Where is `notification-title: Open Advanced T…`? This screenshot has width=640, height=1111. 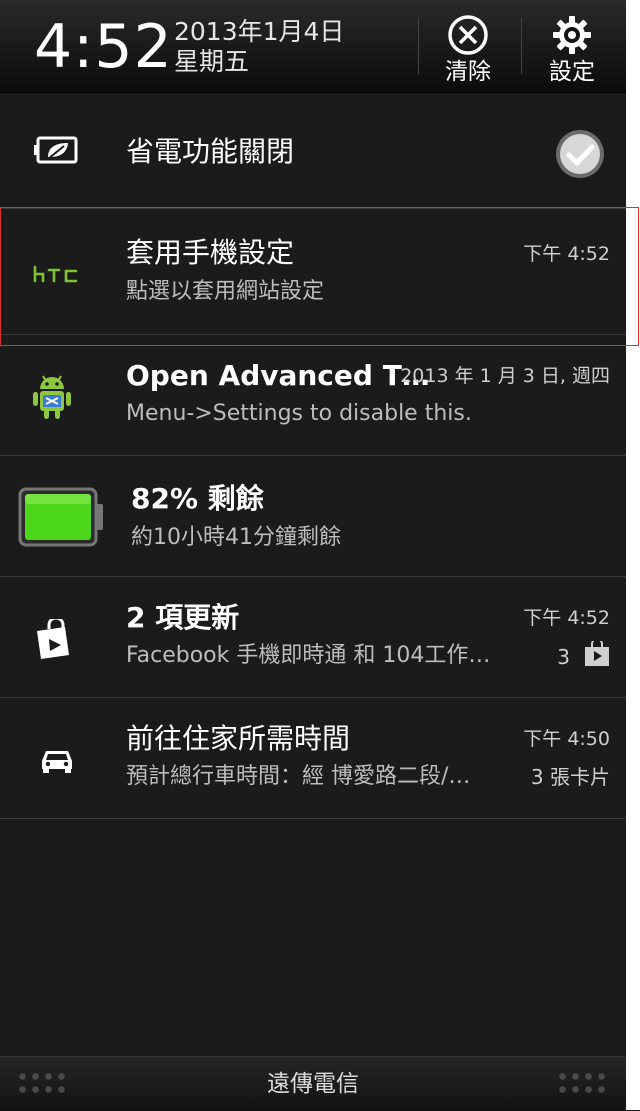
notification-title: Open Advanced T… is located at coordinates (278, 375).